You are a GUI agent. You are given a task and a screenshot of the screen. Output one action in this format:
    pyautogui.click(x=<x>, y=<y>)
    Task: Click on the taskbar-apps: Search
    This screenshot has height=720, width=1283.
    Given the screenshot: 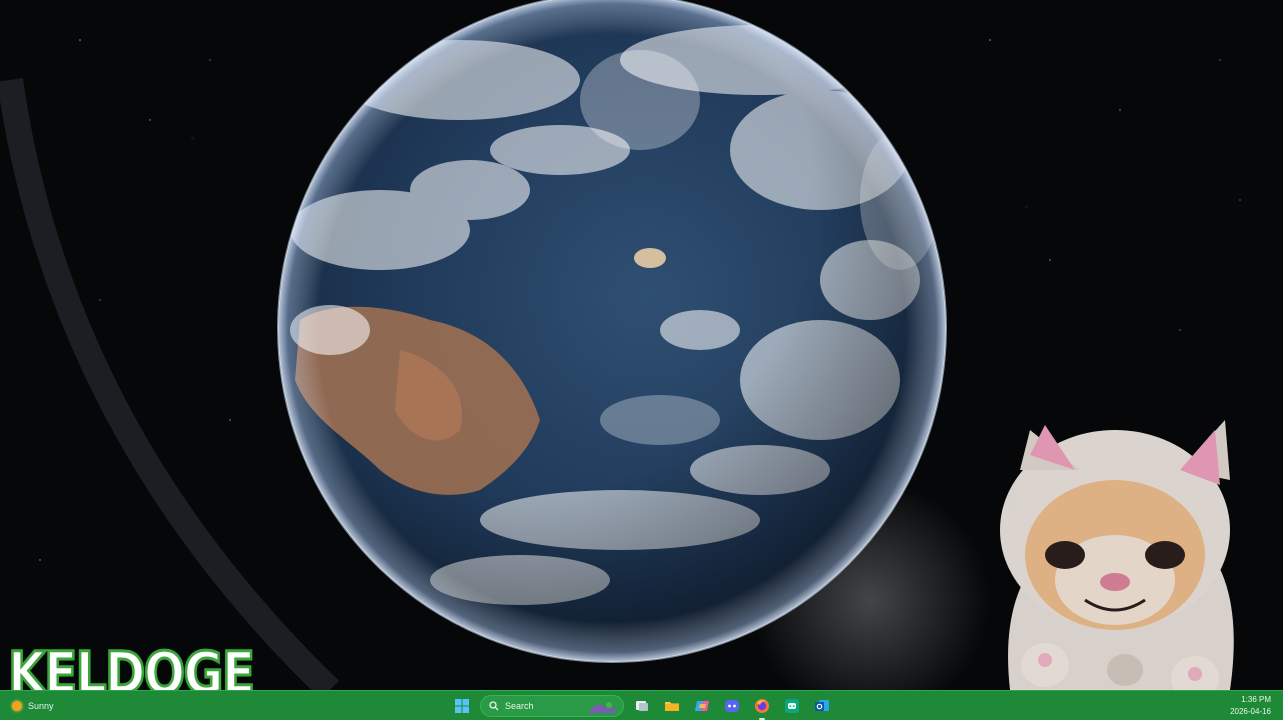 What is the action you would take?
    pyautogui.click(x=642, y=707)
    